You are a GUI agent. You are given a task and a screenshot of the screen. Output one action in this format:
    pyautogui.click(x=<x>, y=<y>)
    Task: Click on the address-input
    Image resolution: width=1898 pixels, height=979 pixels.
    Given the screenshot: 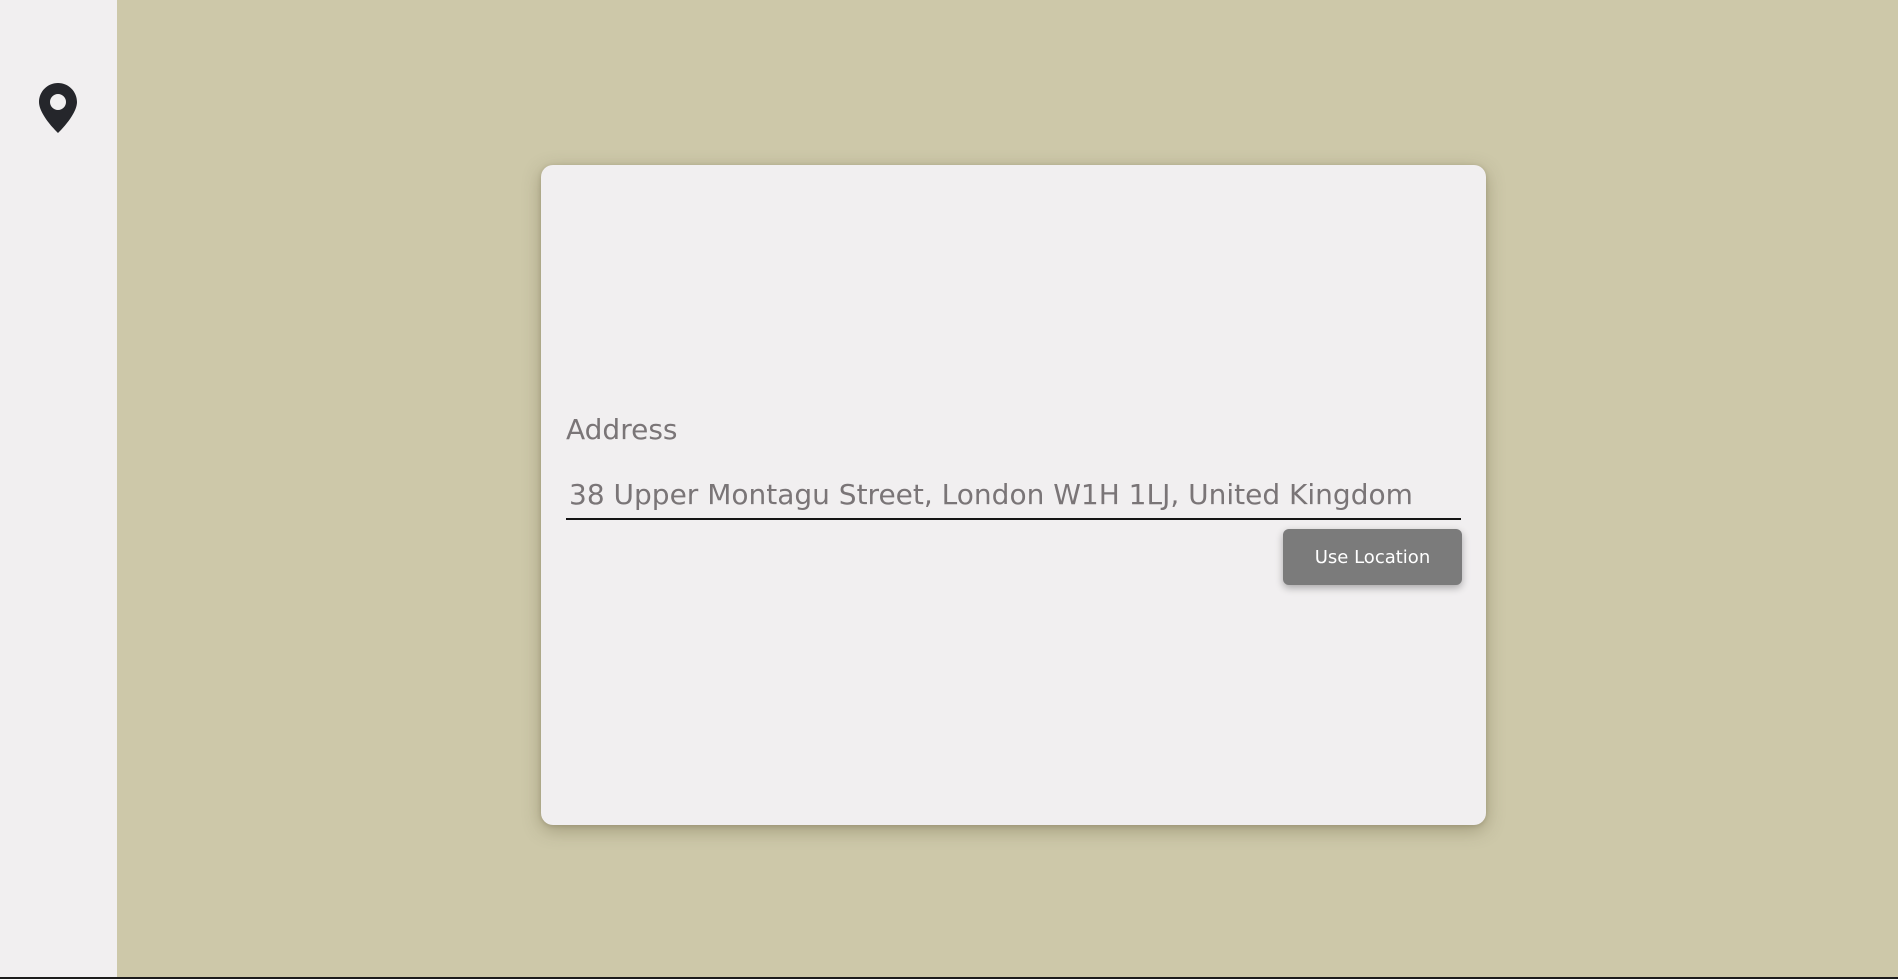 What is the action you would take?
    pyautogui.click(x=1013, y=495)
    